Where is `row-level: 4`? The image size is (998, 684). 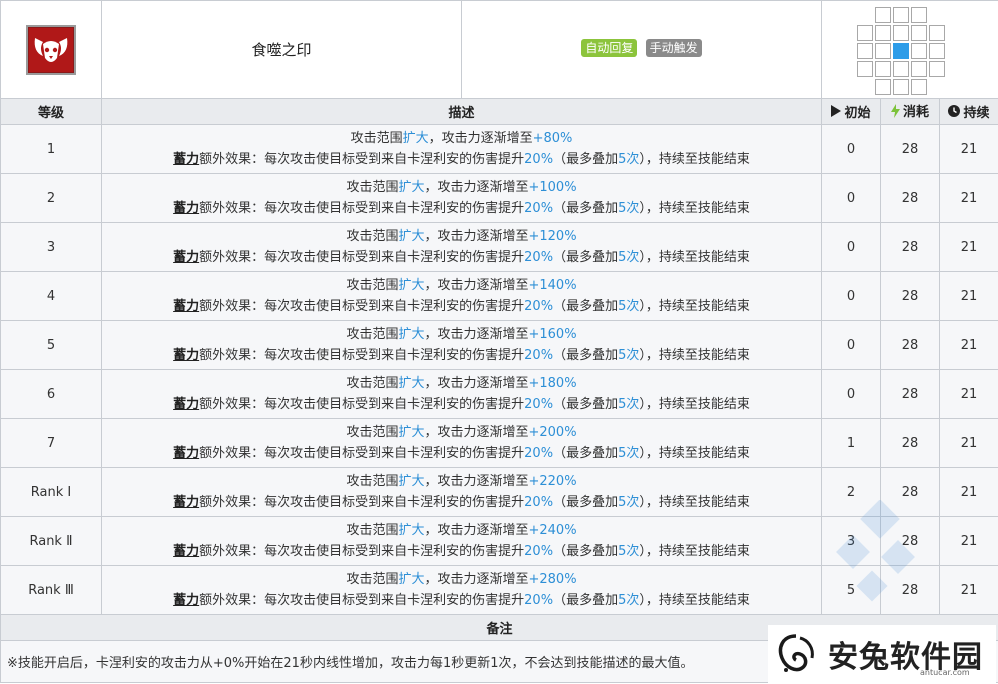
row-level: 4 is located at coordinates (51, 296).